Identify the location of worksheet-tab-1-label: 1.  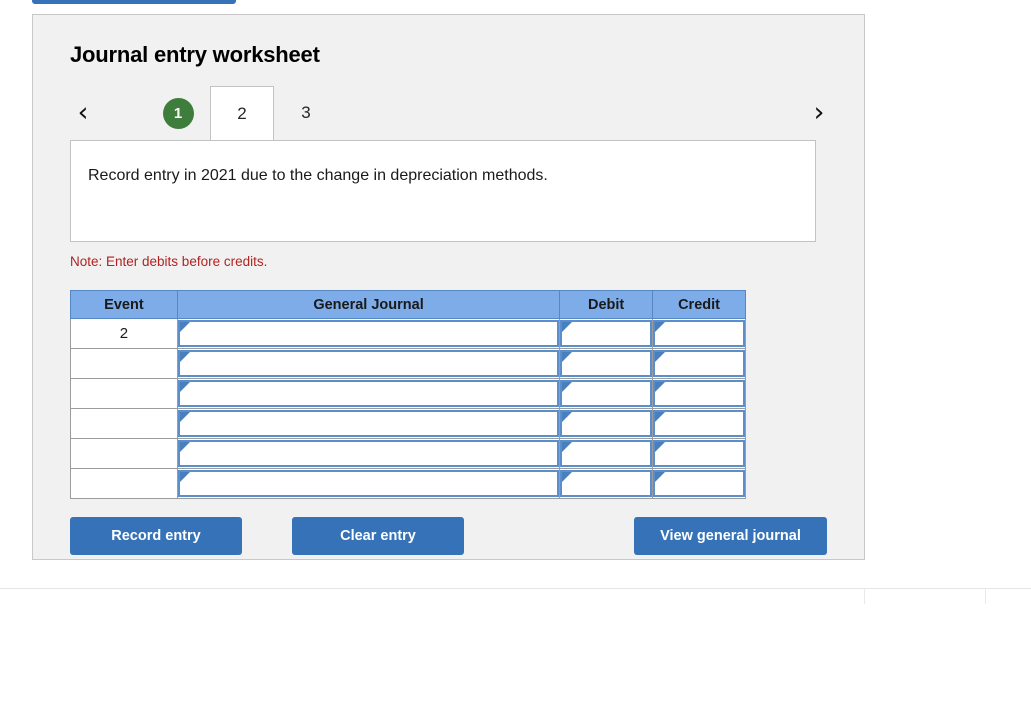
(178, 113).